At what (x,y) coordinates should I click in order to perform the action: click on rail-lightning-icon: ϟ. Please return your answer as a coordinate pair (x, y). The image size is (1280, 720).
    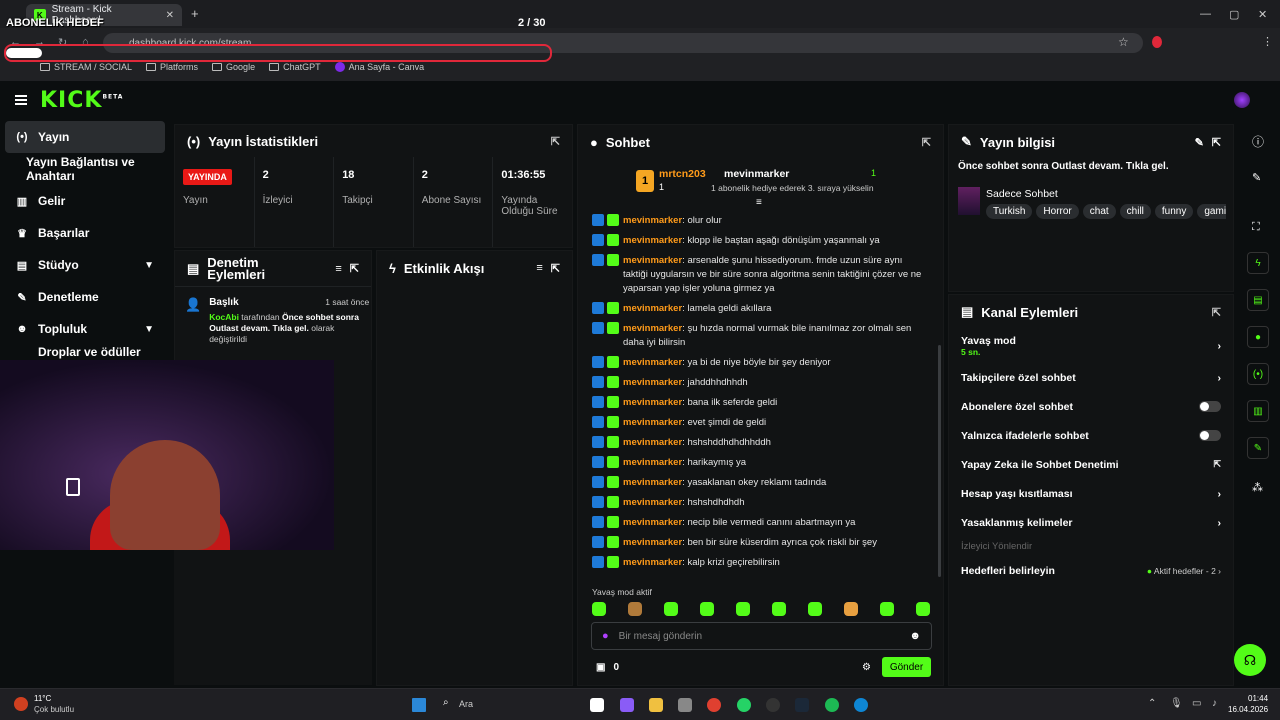
    Looking at the image, I should click on (1258, 263).